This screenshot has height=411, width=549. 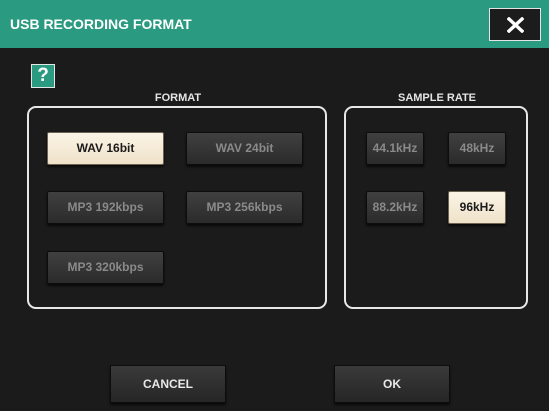 I want to click on sample-rate-option-label: 48kHz, so click(x=477, y=148).